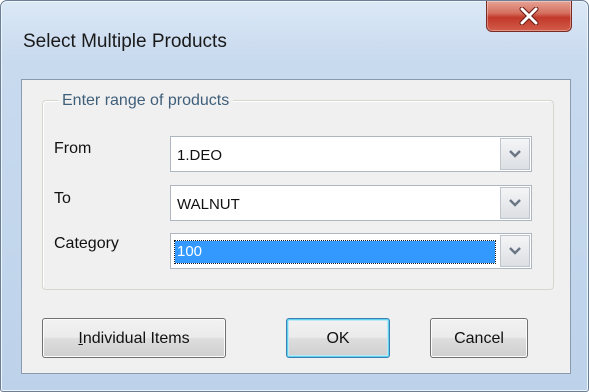  I want to click on category-label: Category, so click(86, 243).